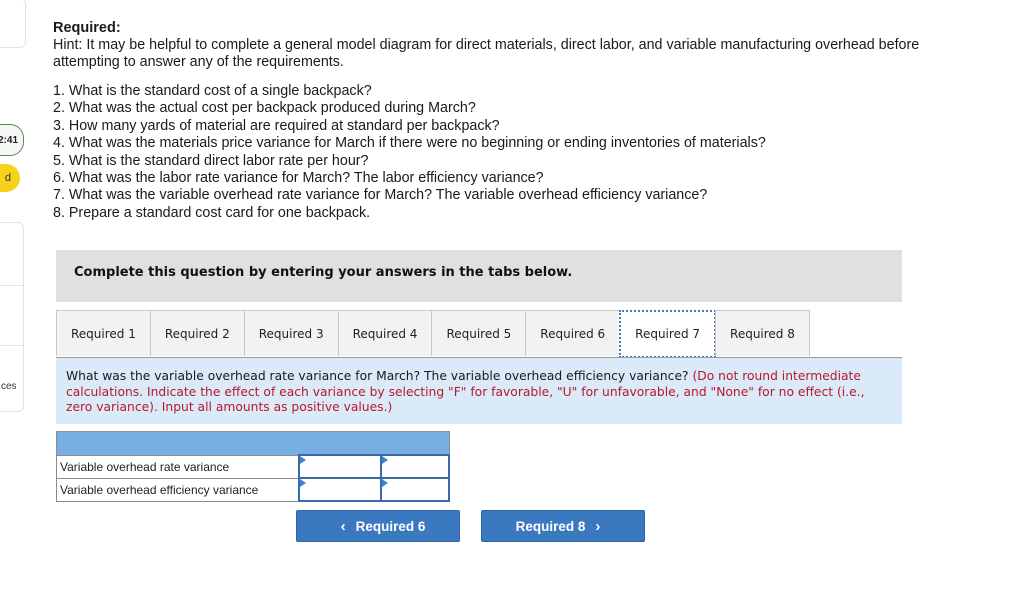 The width and height of the screenshot is (1024, 606). What do you see at coordinates (385, 333) in the screenshot?
I see `tab-required-4: Required 4` at bounding box center [385, 333].